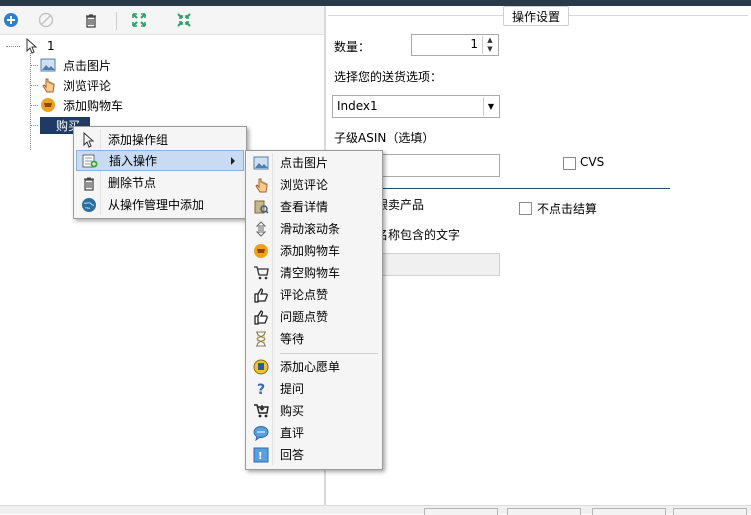 The height and width of the screenshot is (515, 751). What do you see at coordinates (314, 338) in the screenshot?
I see `submenu-item-wait: 等待` at bounding box center [314, 338].